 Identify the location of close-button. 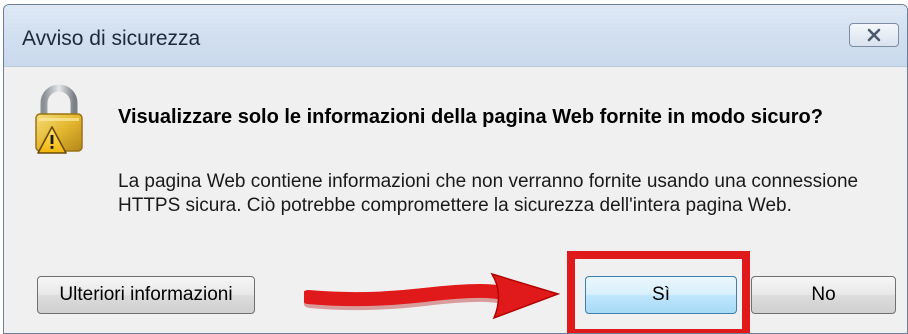
(874, 35).